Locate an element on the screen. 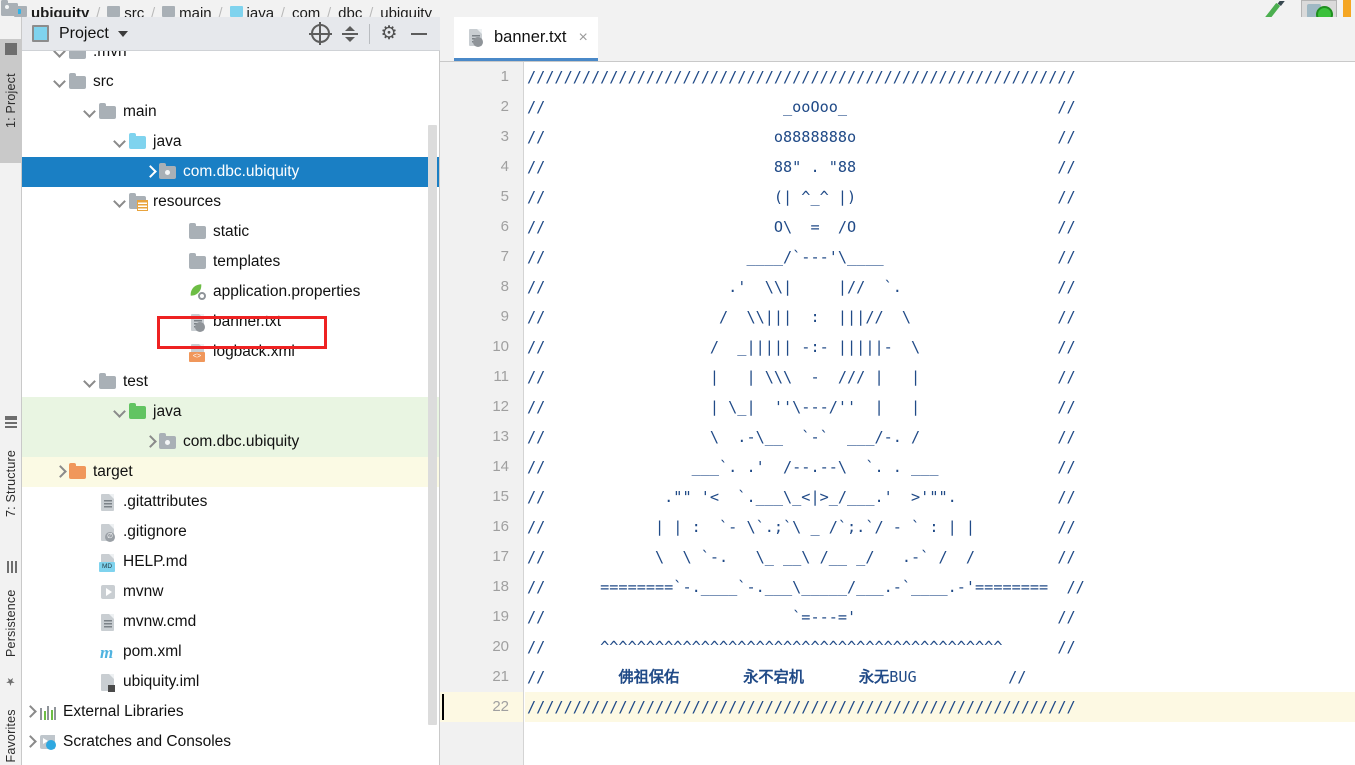 The height and width of the screenshot is (765, 1355). breadcrumb-item-dbc: dbc is located at coordinates (181, 8).